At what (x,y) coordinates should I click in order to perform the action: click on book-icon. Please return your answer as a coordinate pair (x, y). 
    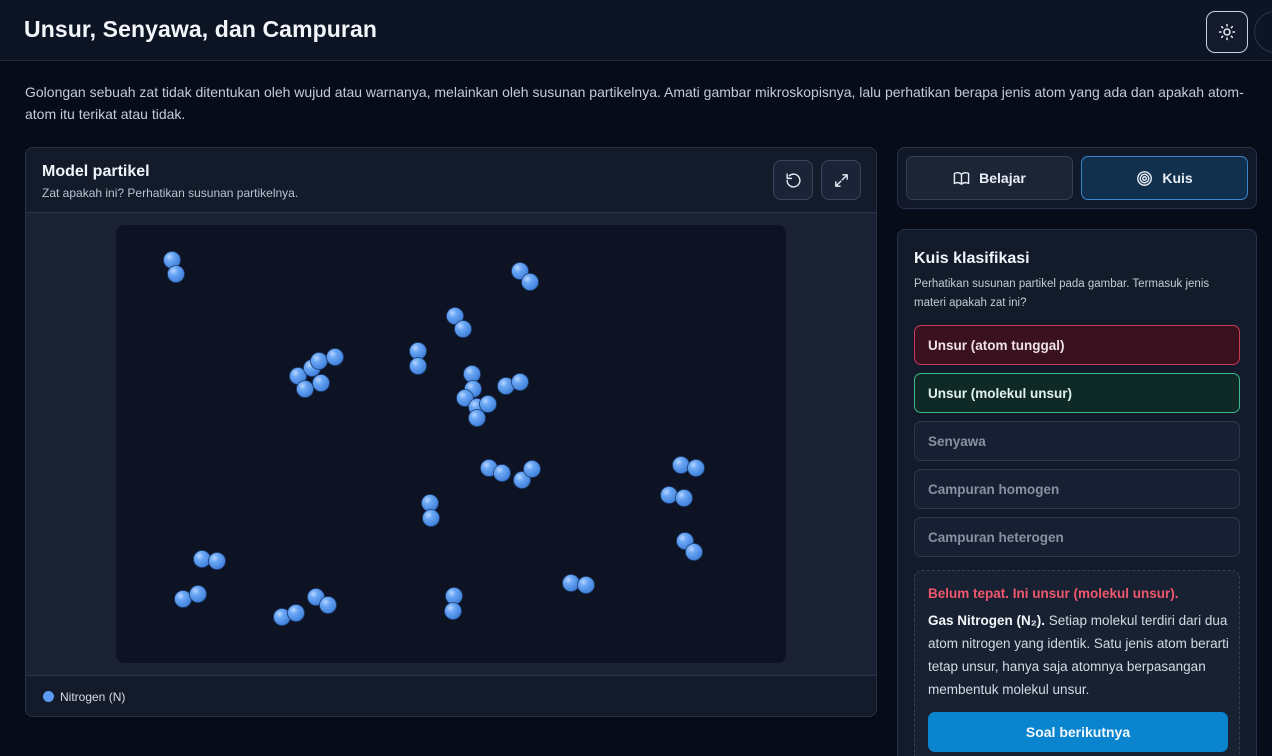
    Looking at the image, I should click on (961, 178).